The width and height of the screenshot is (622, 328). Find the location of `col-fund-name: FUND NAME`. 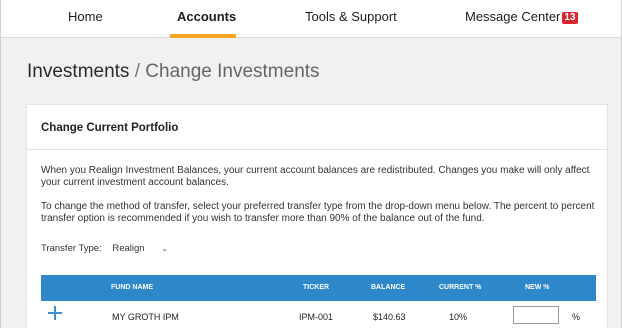

col-fund-name: FUND NAME is located at coordinates (132, 287).